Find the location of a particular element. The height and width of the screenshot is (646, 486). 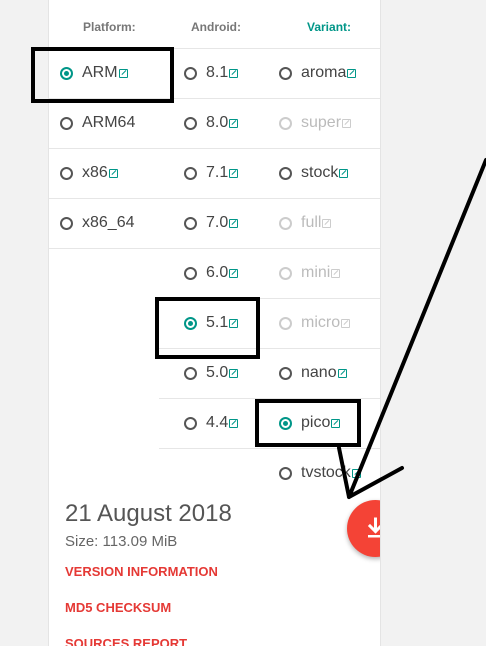

variant-option-super: super is located at coordinates (329, 123).